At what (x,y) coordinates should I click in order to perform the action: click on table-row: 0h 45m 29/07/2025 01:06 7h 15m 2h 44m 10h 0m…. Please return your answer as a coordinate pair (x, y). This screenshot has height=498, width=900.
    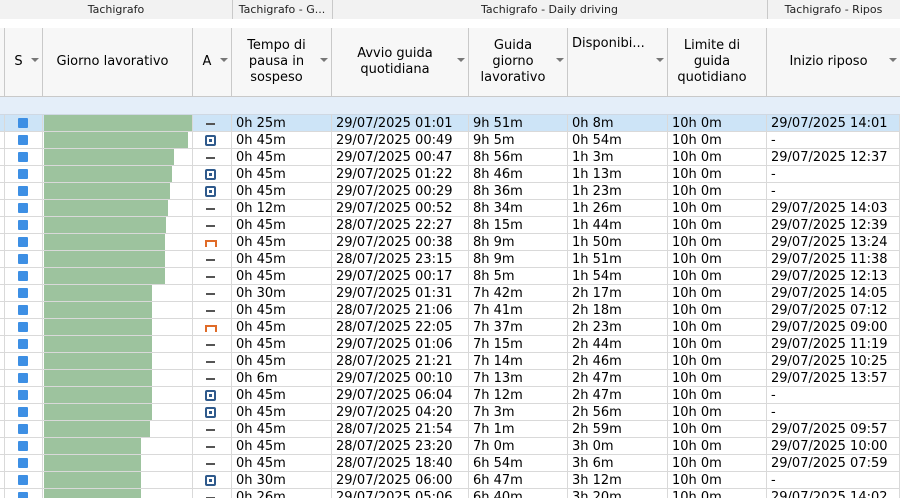
    Looking at the image, I should click on (450, 344).